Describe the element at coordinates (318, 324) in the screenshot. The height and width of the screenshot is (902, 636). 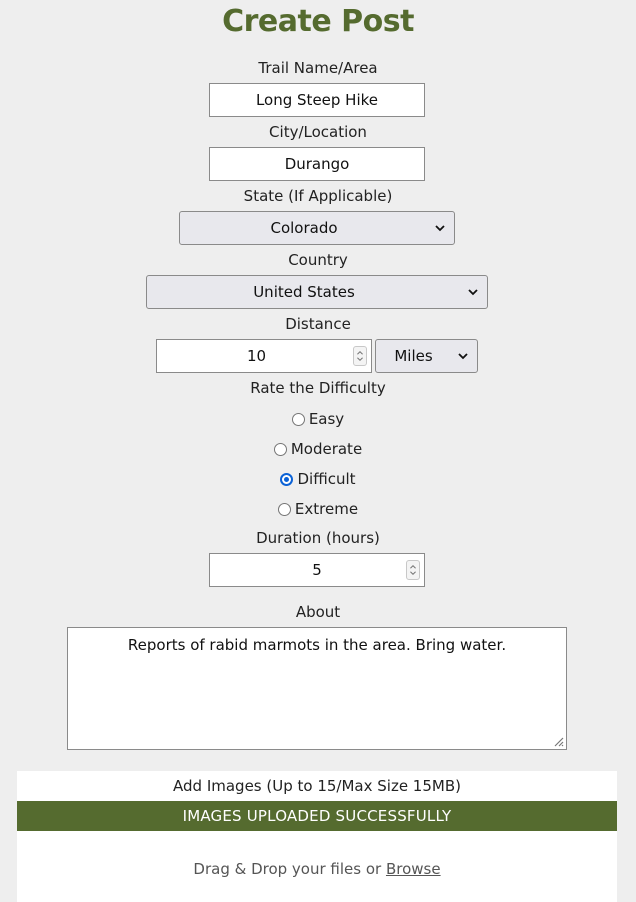
I see `distance-label: Distance` at that location.